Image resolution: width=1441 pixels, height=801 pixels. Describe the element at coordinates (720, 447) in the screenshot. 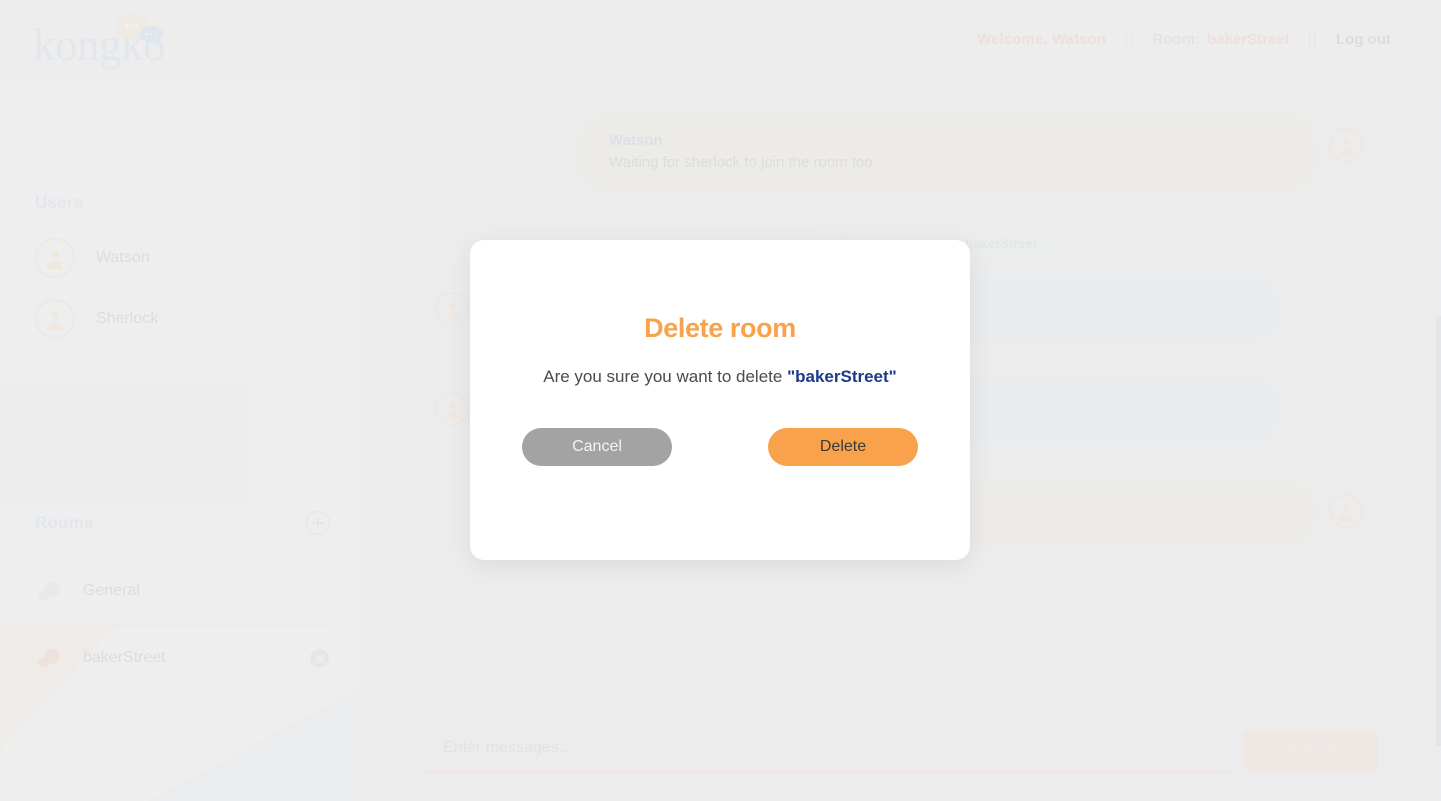

I see `dialog-actions: Cancel Delete` at that location.